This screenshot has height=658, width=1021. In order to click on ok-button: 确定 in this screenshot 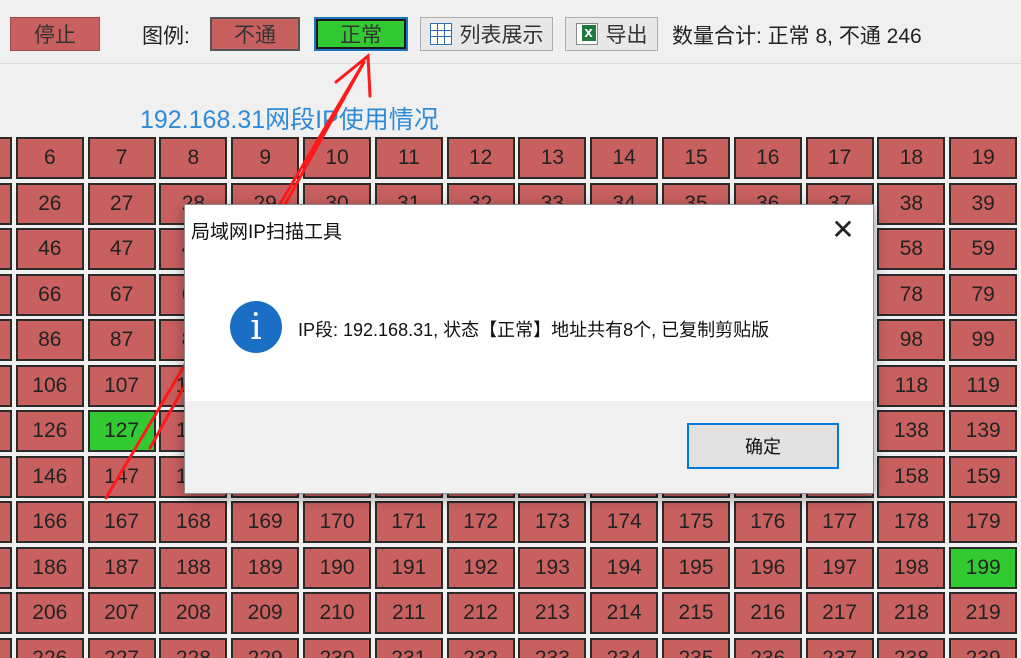, I will do `click(763, 446)`.